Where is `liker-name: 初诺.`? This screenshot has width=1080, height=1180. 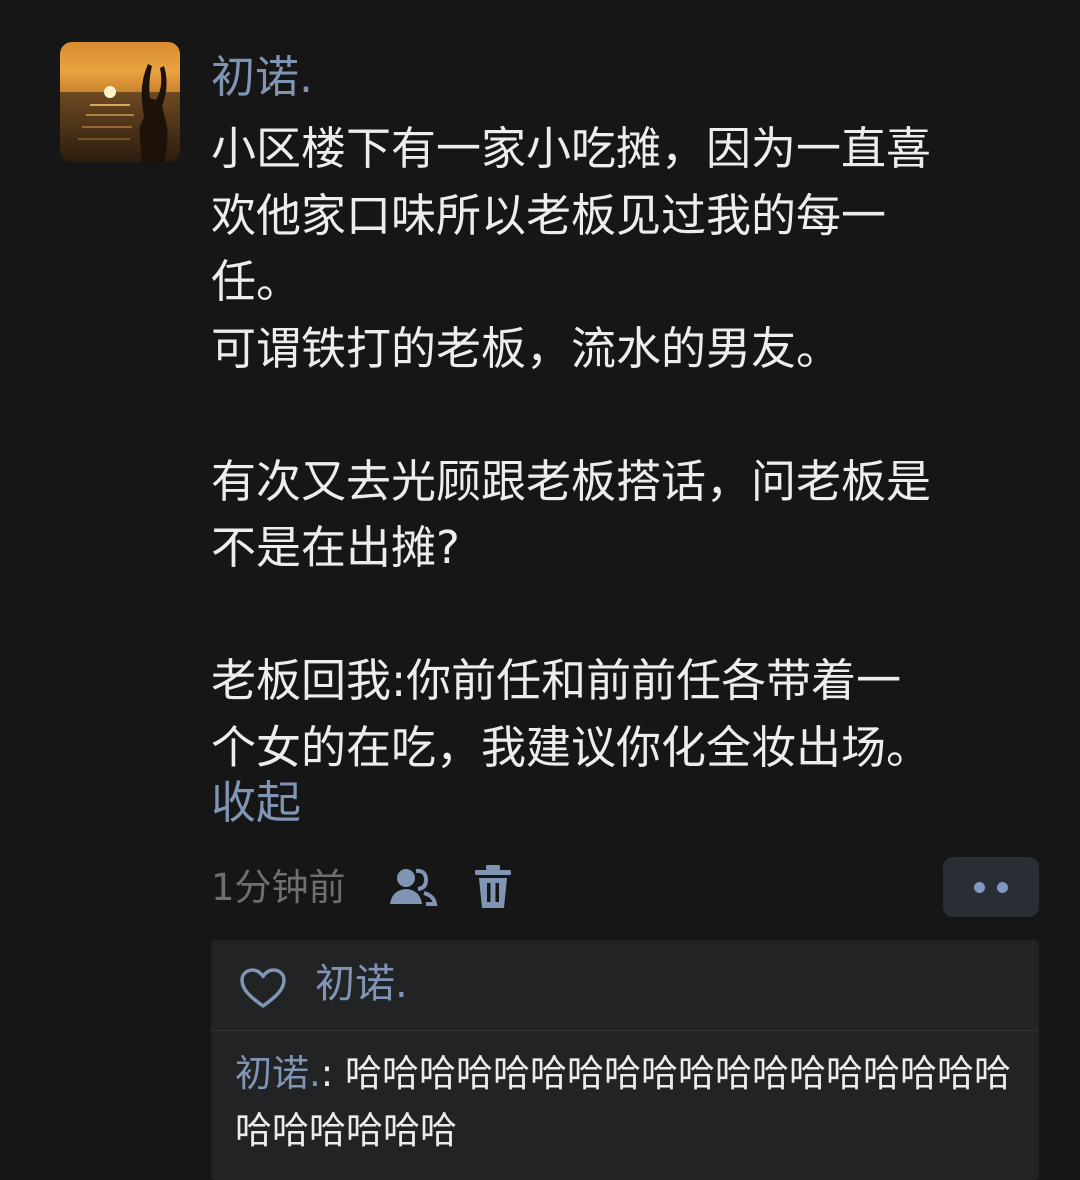 liker-name: 初诺. is located at coordinates (361, 984).